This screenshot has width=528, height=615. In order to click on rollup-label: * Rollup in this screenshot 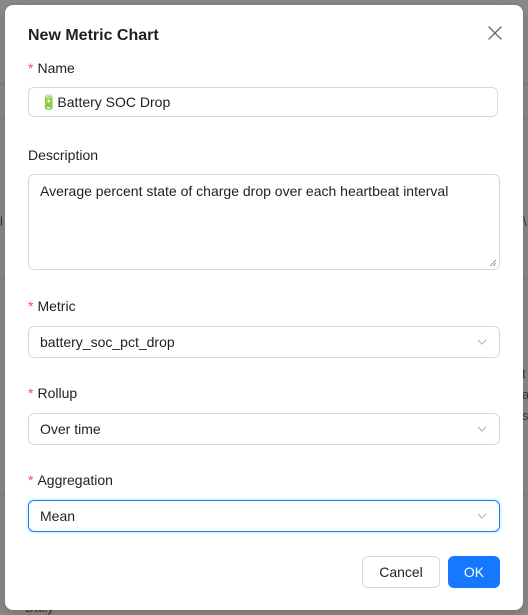, I will do `click(53, 393)`.